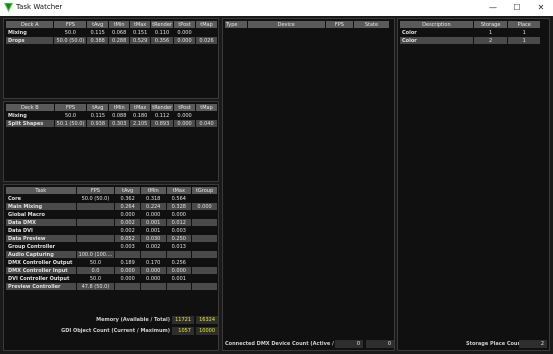 The width and height of the screenshot is (553, 354). I want to click on table-row: DVI Controller Output 50.0 0.000 0.000 0.001, so click(111, 278).